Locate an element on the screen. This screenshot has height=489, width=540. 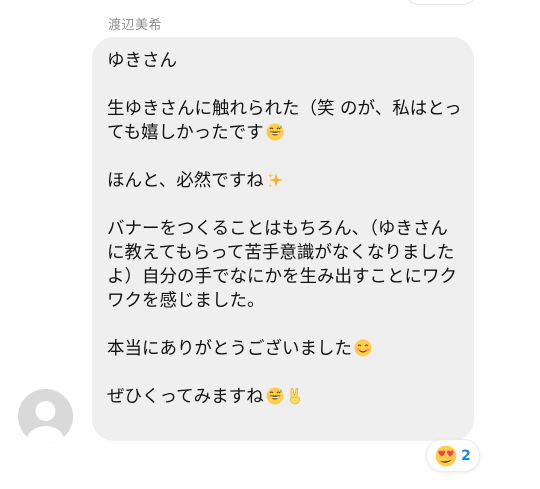
message-paragraph: ほんと、必然ですね is located at coordinates (285, 181).